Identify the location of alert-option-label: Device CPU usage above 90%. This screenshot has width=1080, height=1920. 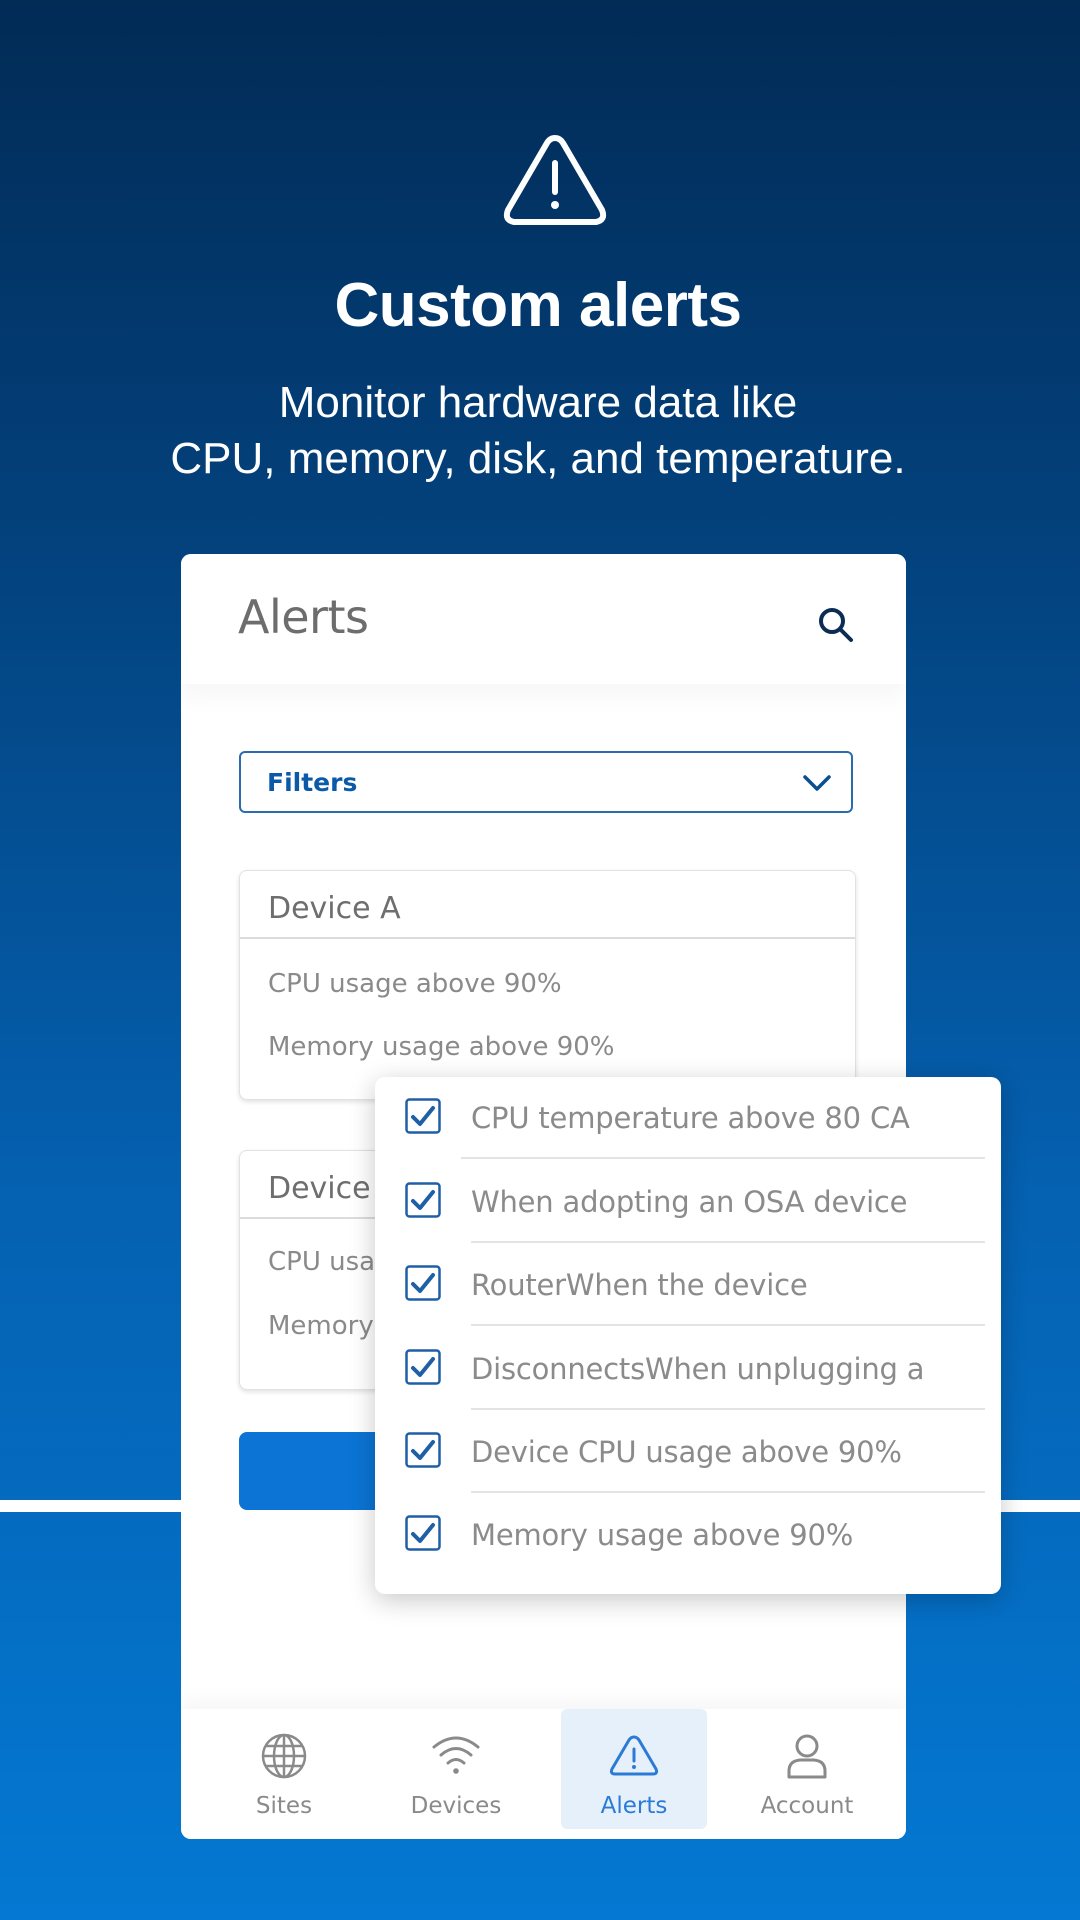
(686, 1452).